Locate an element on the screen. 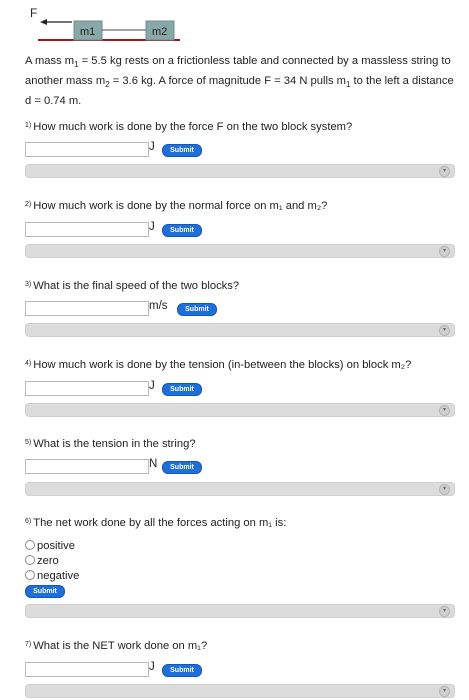 This screenshot has height=700, width=469. option-negative: negative is located at coordinates (52, 576).